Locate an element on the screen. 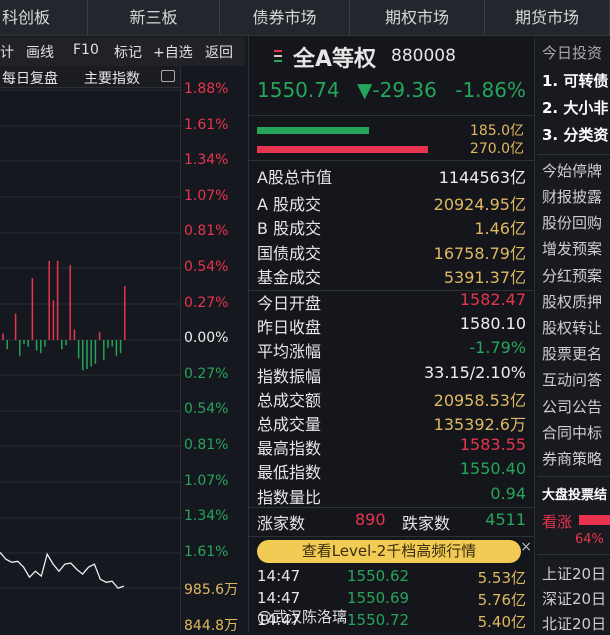 The height and width of the screenshot is (635, 610). sidebar-menu-item: 券商策略 is located at coordinates (572, 458).